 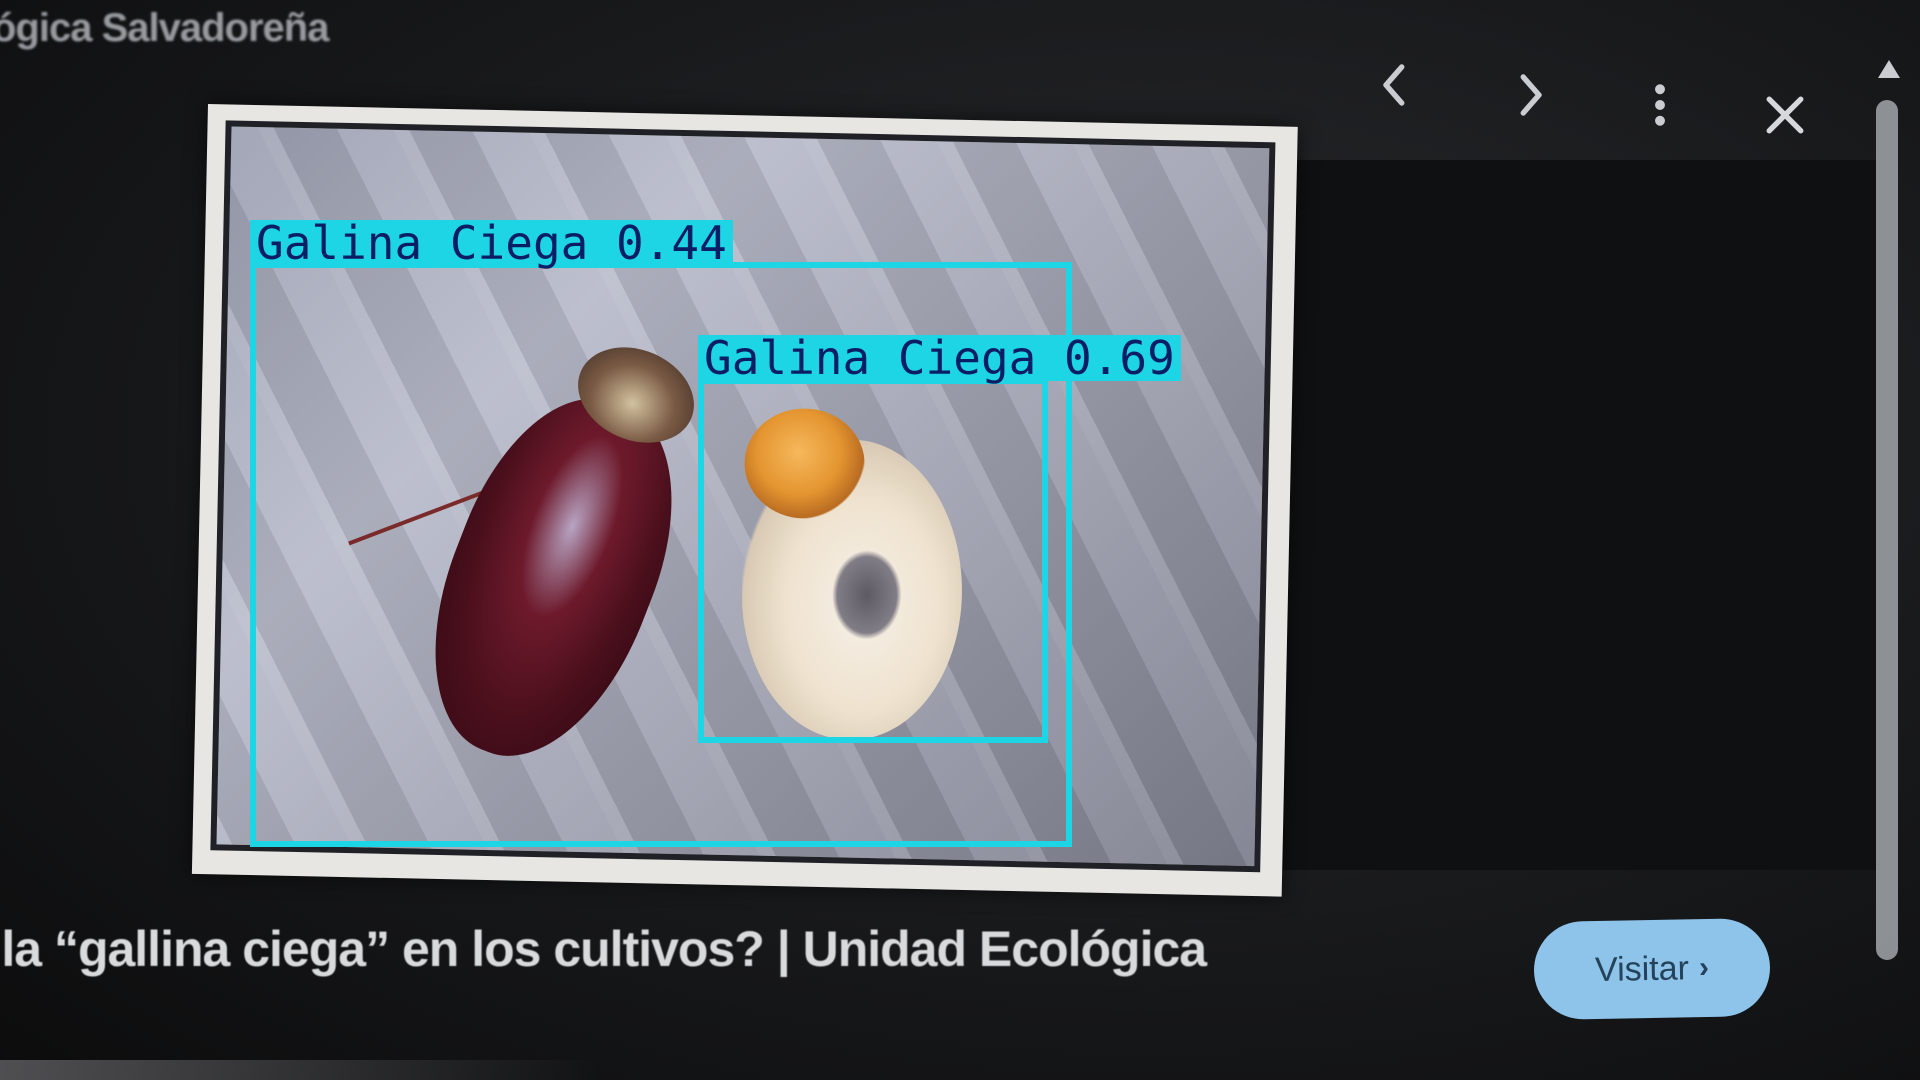 I want to click on chevron-right-icon: ›, so click(x=1704, y=968).